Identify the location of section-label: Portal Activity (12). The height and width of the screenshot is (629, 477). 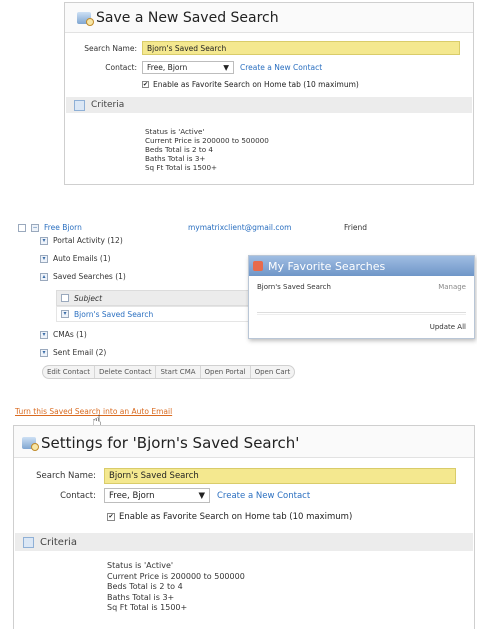
(88, 240).